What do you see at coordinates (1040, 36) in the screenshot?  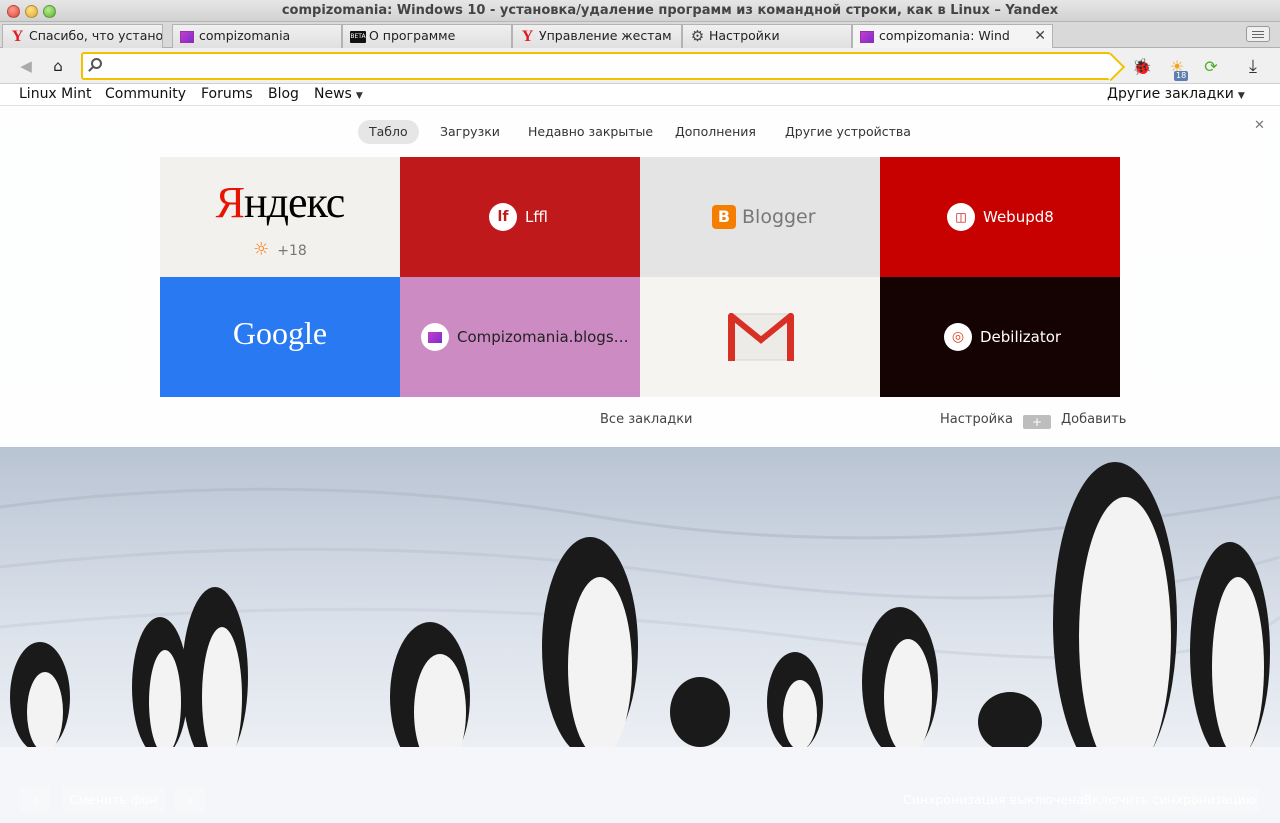 I see `tab-close-icon: ✕` at bounding box center [1040, 36].